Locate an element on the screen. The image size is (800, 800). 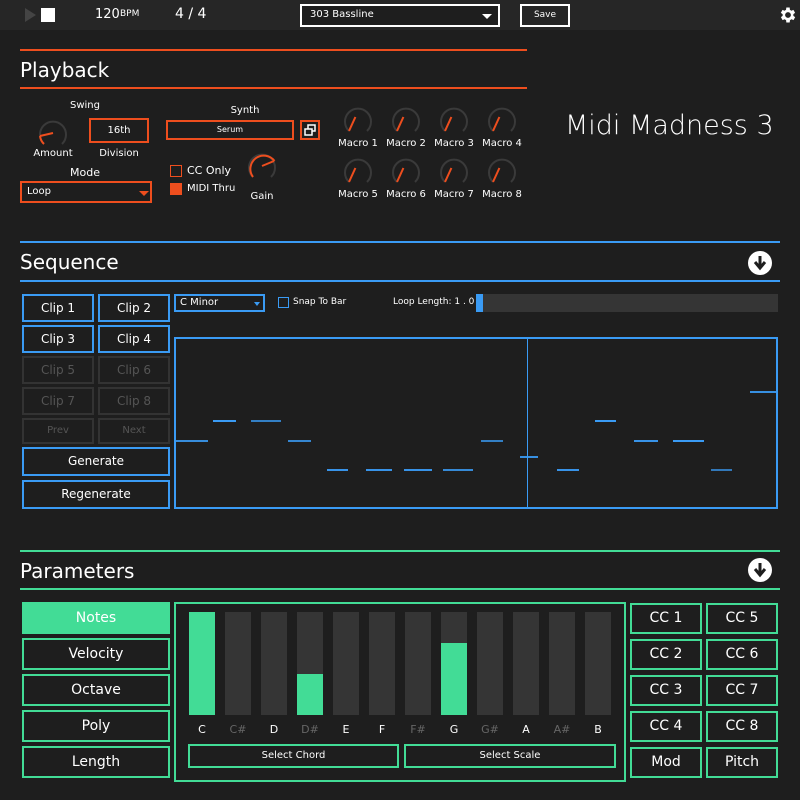
clip-button: Clip 7 is located at coordinates (58, 401).